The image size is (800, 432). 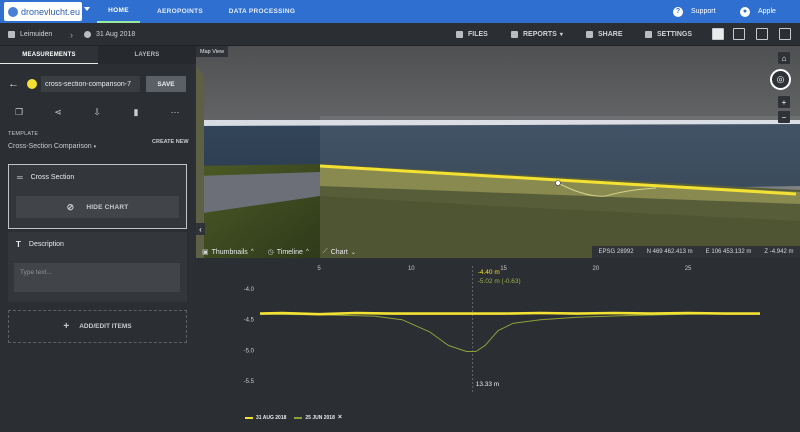 What do you see at coordinates (90, 84) in the screenshot?
I see `measurement-name-input` at bounding box center [90, 84].